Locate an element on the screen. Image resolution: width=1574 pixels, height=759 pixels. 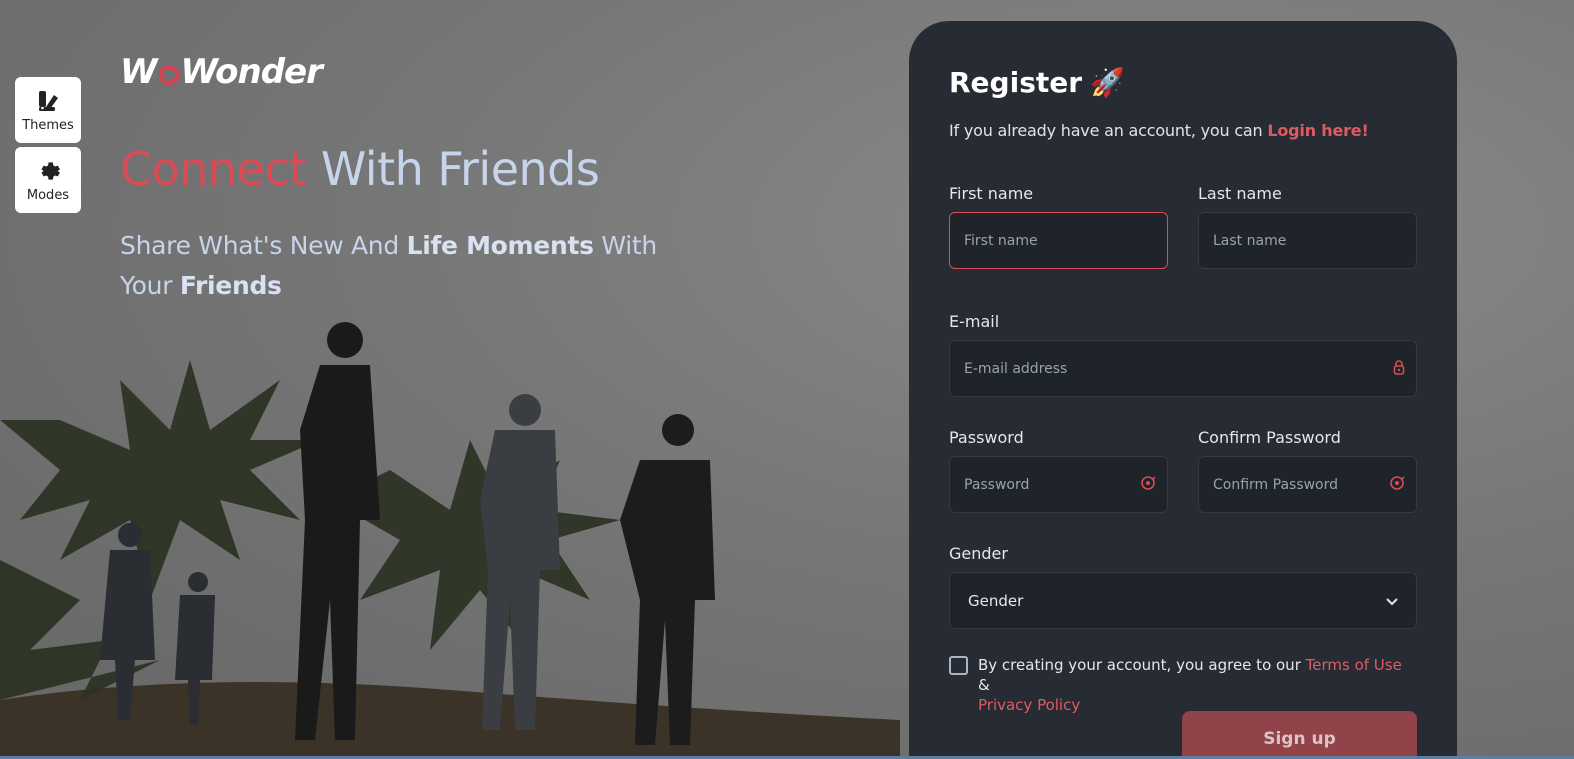
email-field: E-mail is located at coordinates (1183, 354).